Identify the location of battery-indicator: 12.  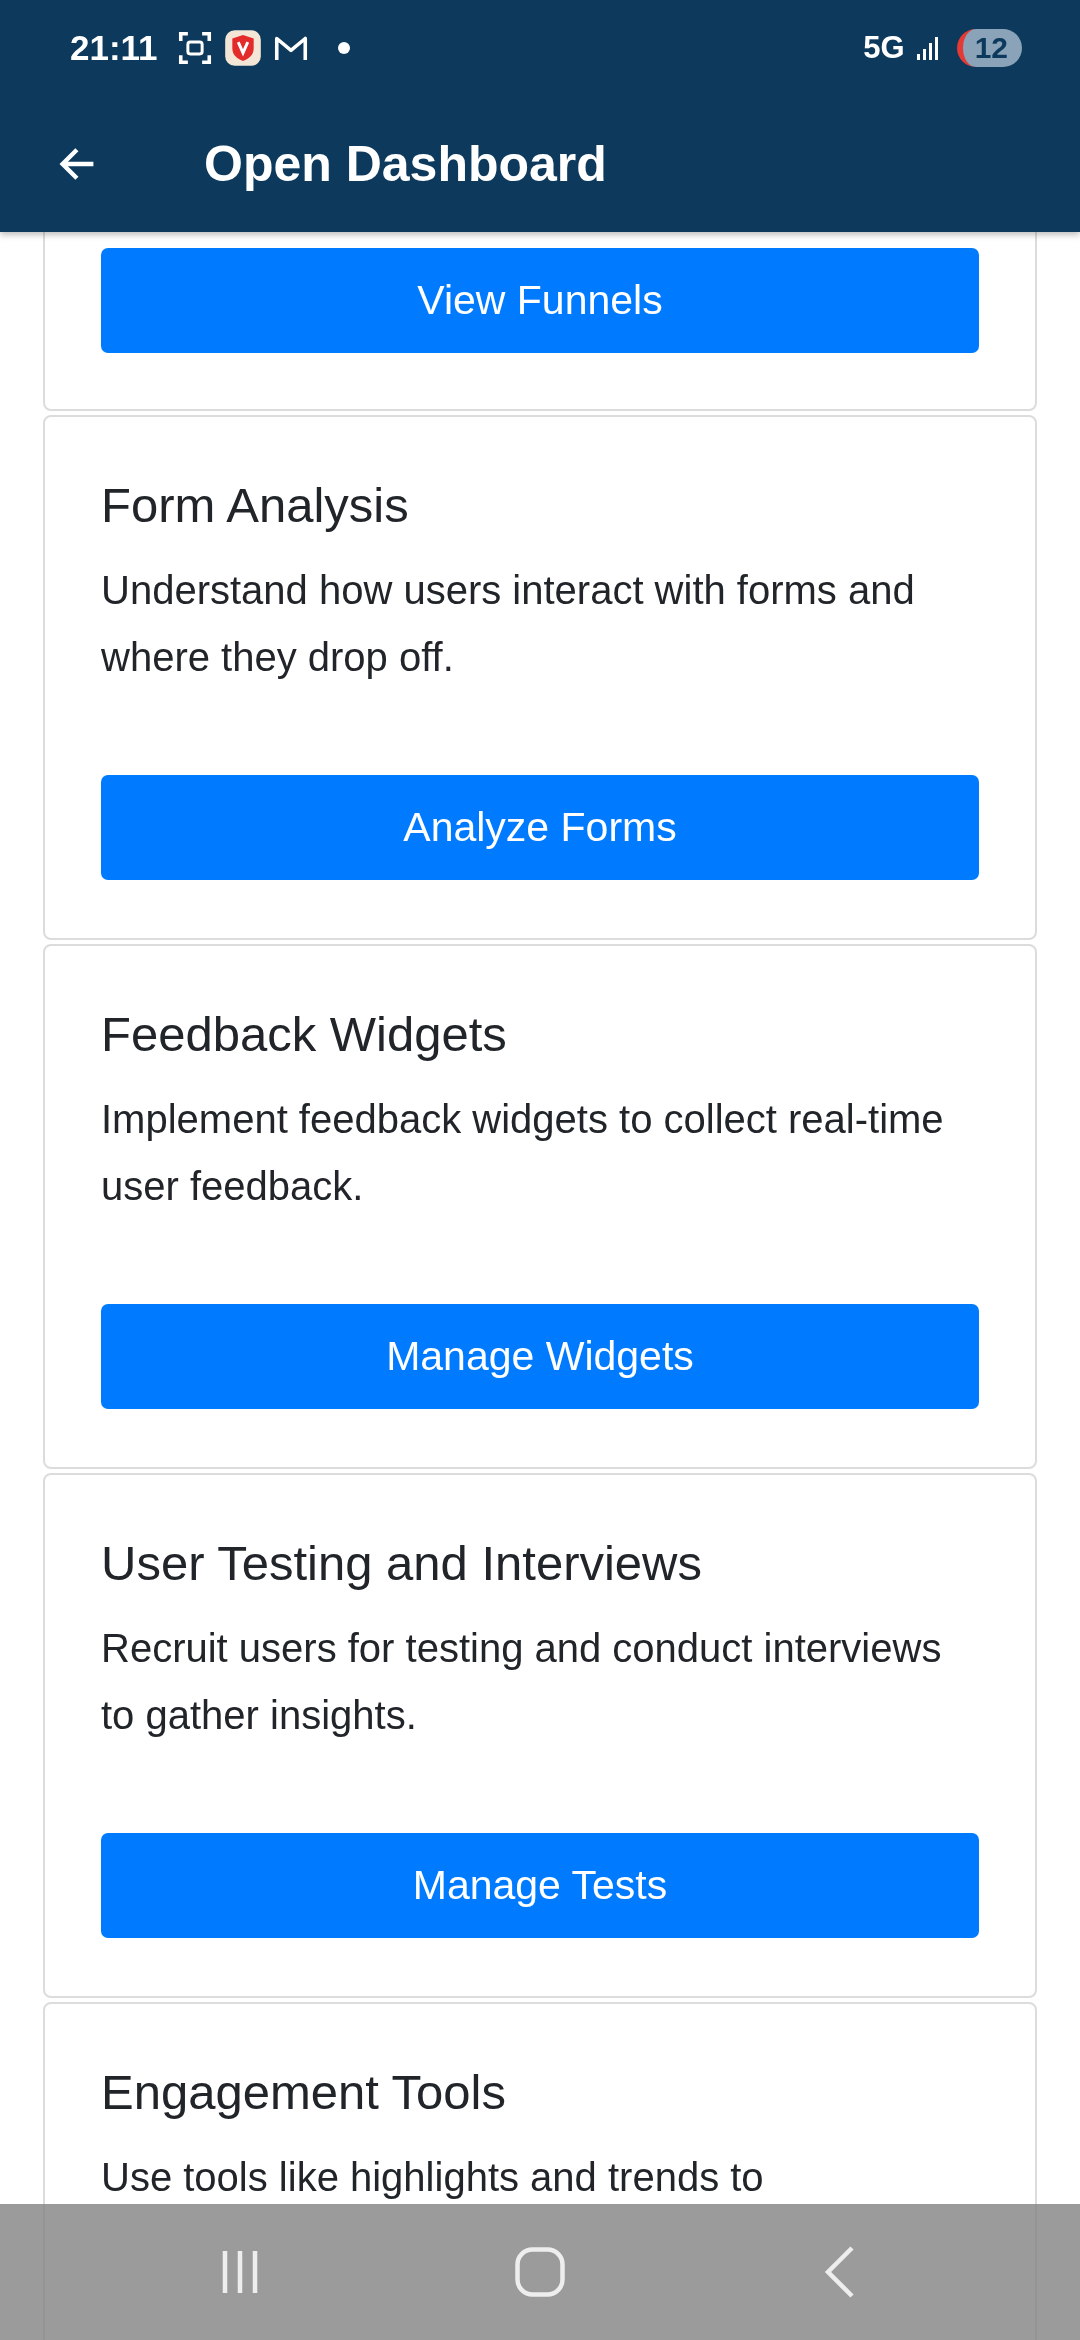
(989, 47).